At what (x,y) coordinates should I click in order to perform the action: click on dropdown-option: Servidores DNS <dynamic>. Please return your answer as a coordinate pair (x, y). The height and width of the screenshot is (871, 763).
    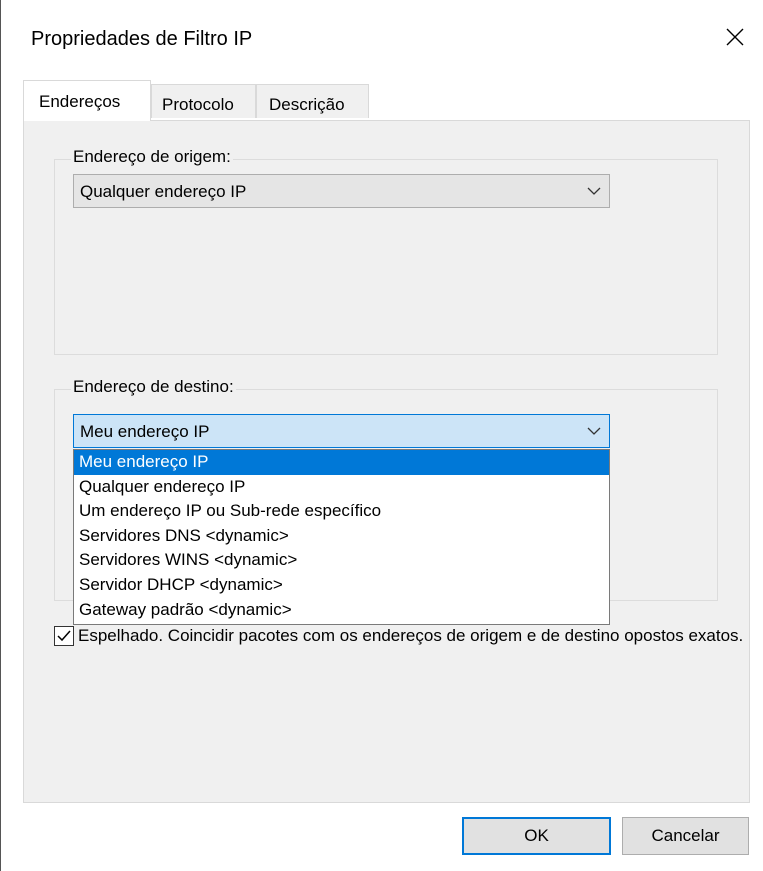
    Looking at the image, I should click on (341, 536).